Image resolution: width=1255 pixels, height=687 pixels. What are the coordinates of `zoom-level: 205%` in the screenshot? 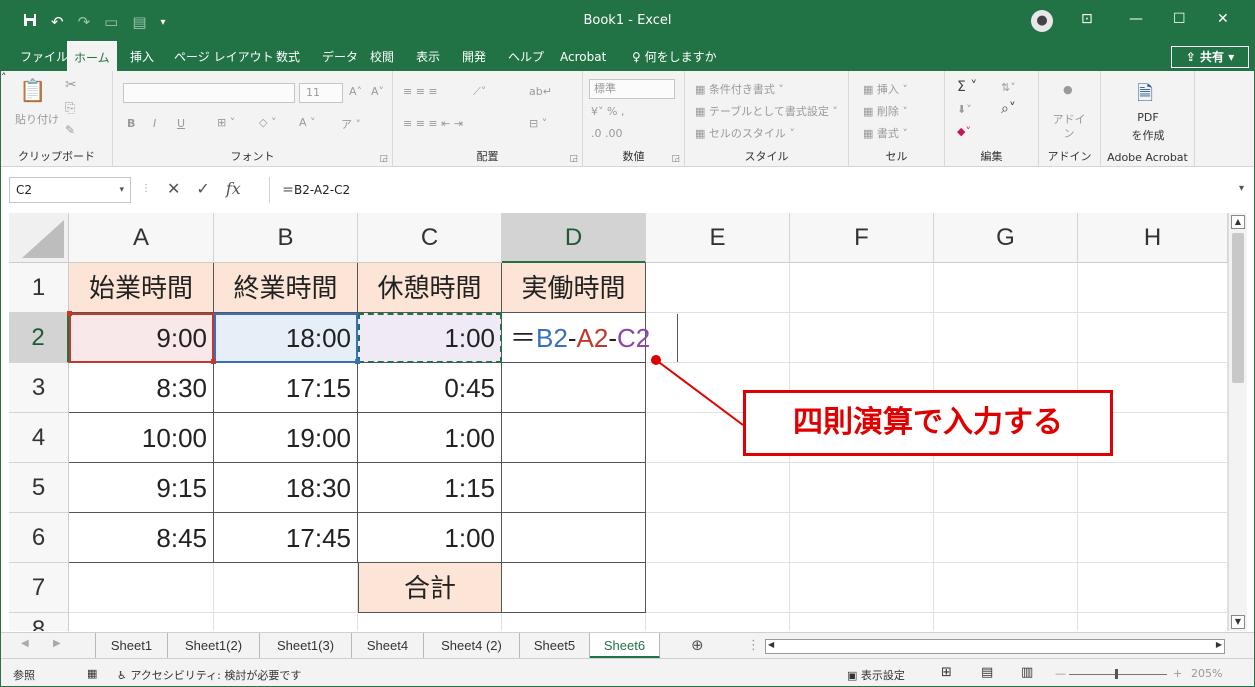 It's located at (1206, 673).